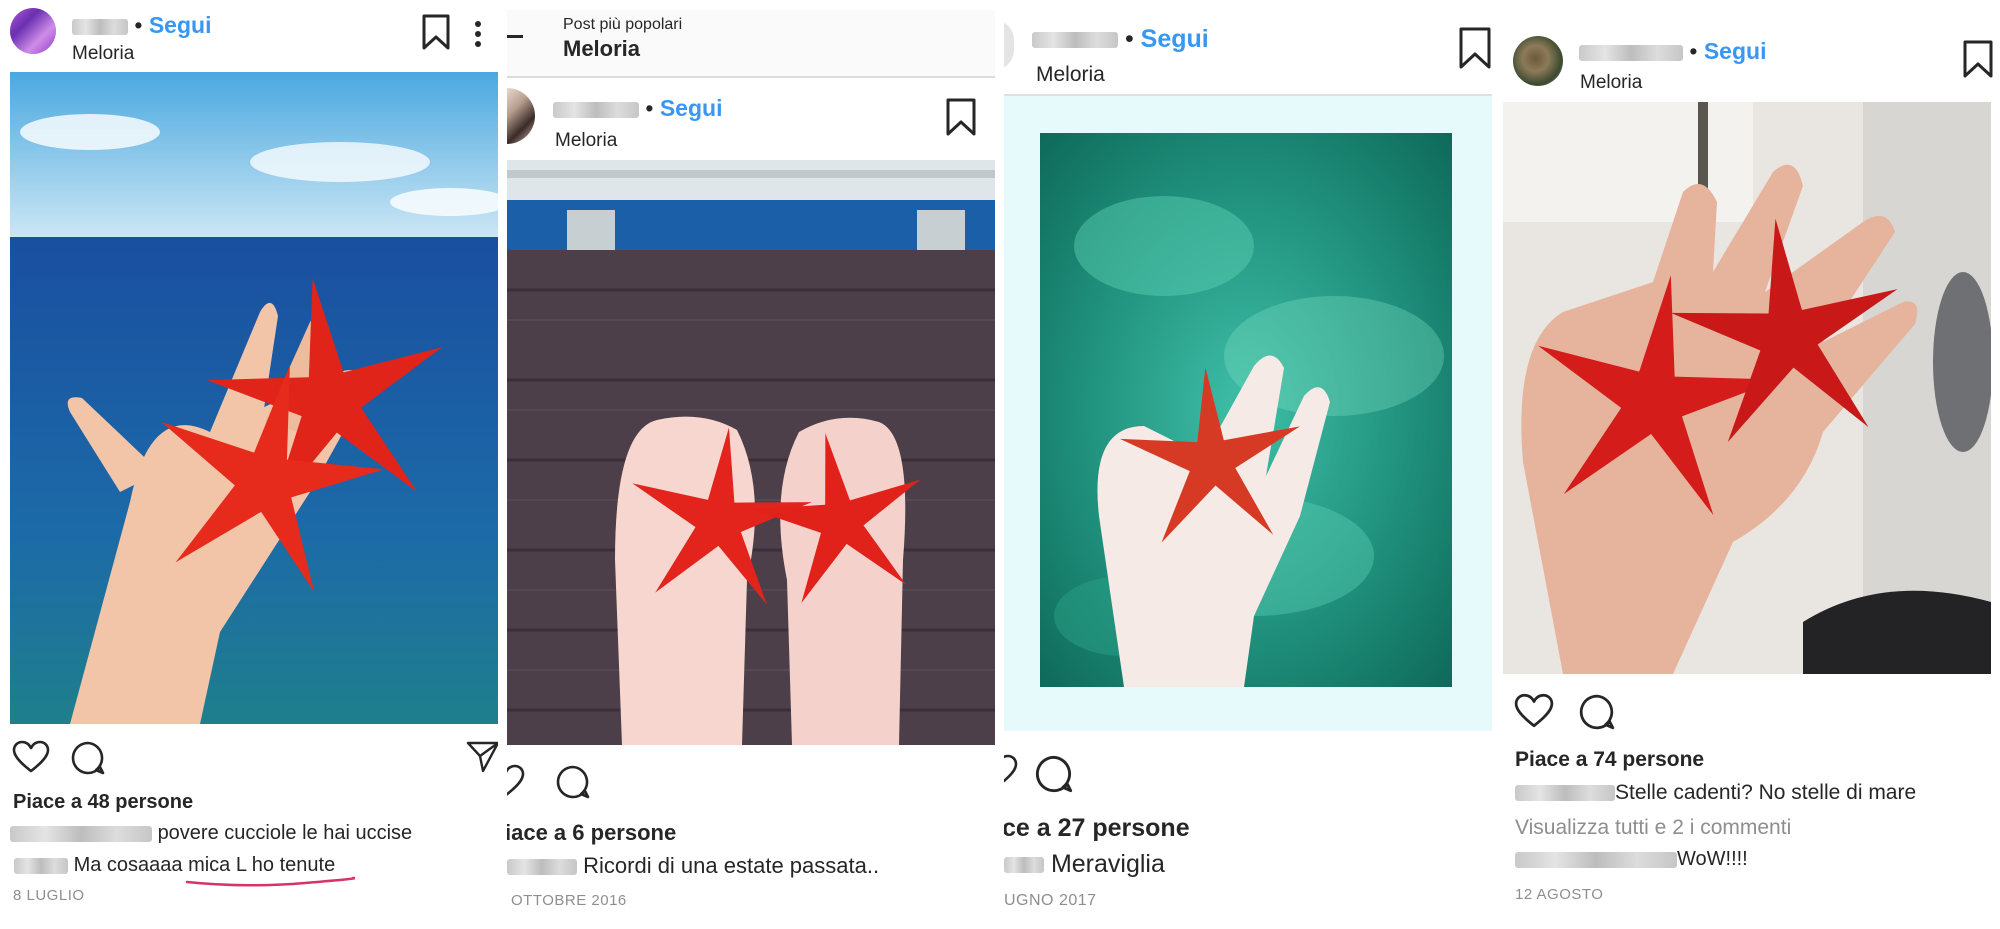  What do you see at coordinates (1712, 859) in the screenshot?
I see `comment-text: WoW!!!!` at bounding box center [1712, 859].